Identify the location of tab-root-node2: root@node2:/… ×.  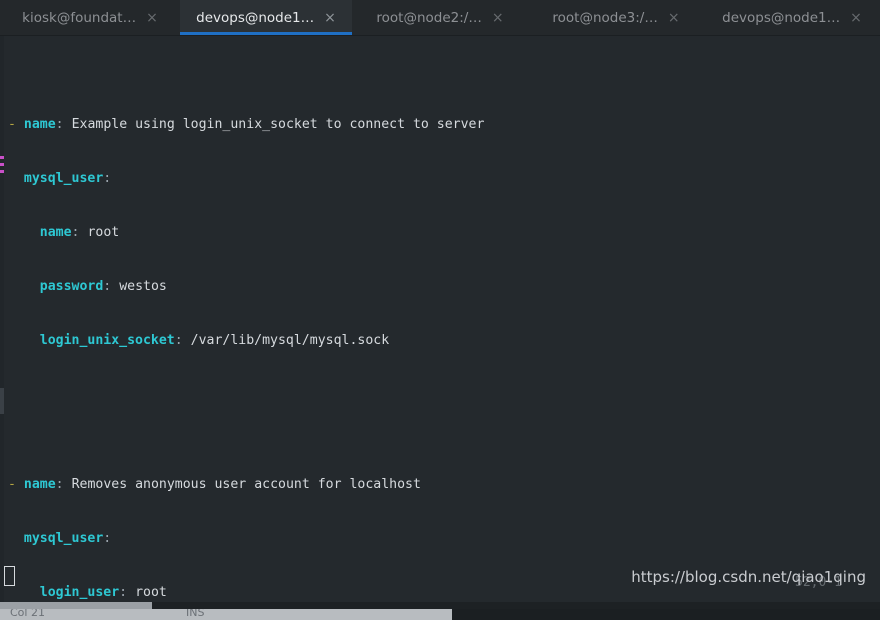
(440, 17).